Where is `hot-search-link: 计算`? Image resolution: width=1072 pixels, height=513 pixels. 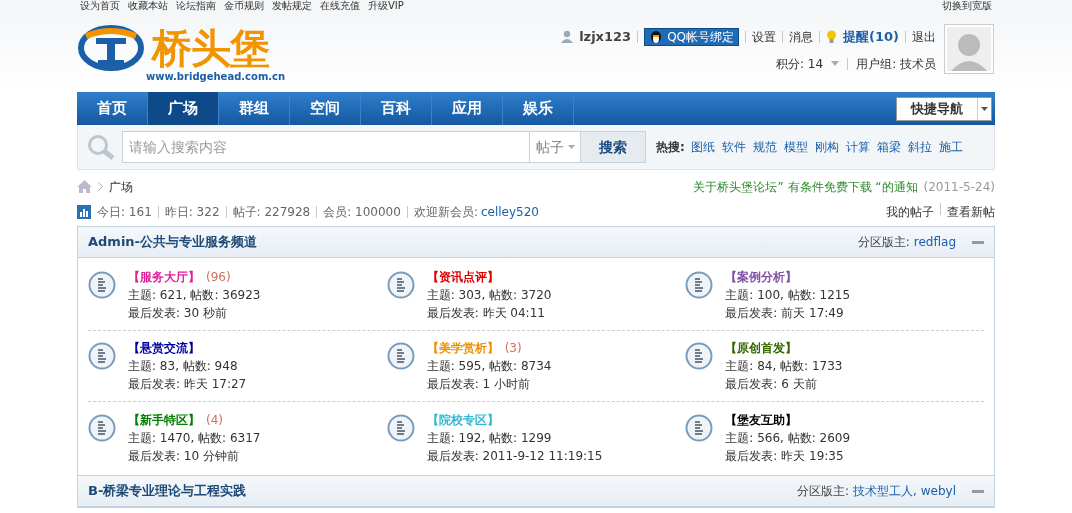
hot-search-link: 计算 is located at coordinates (857, 147).